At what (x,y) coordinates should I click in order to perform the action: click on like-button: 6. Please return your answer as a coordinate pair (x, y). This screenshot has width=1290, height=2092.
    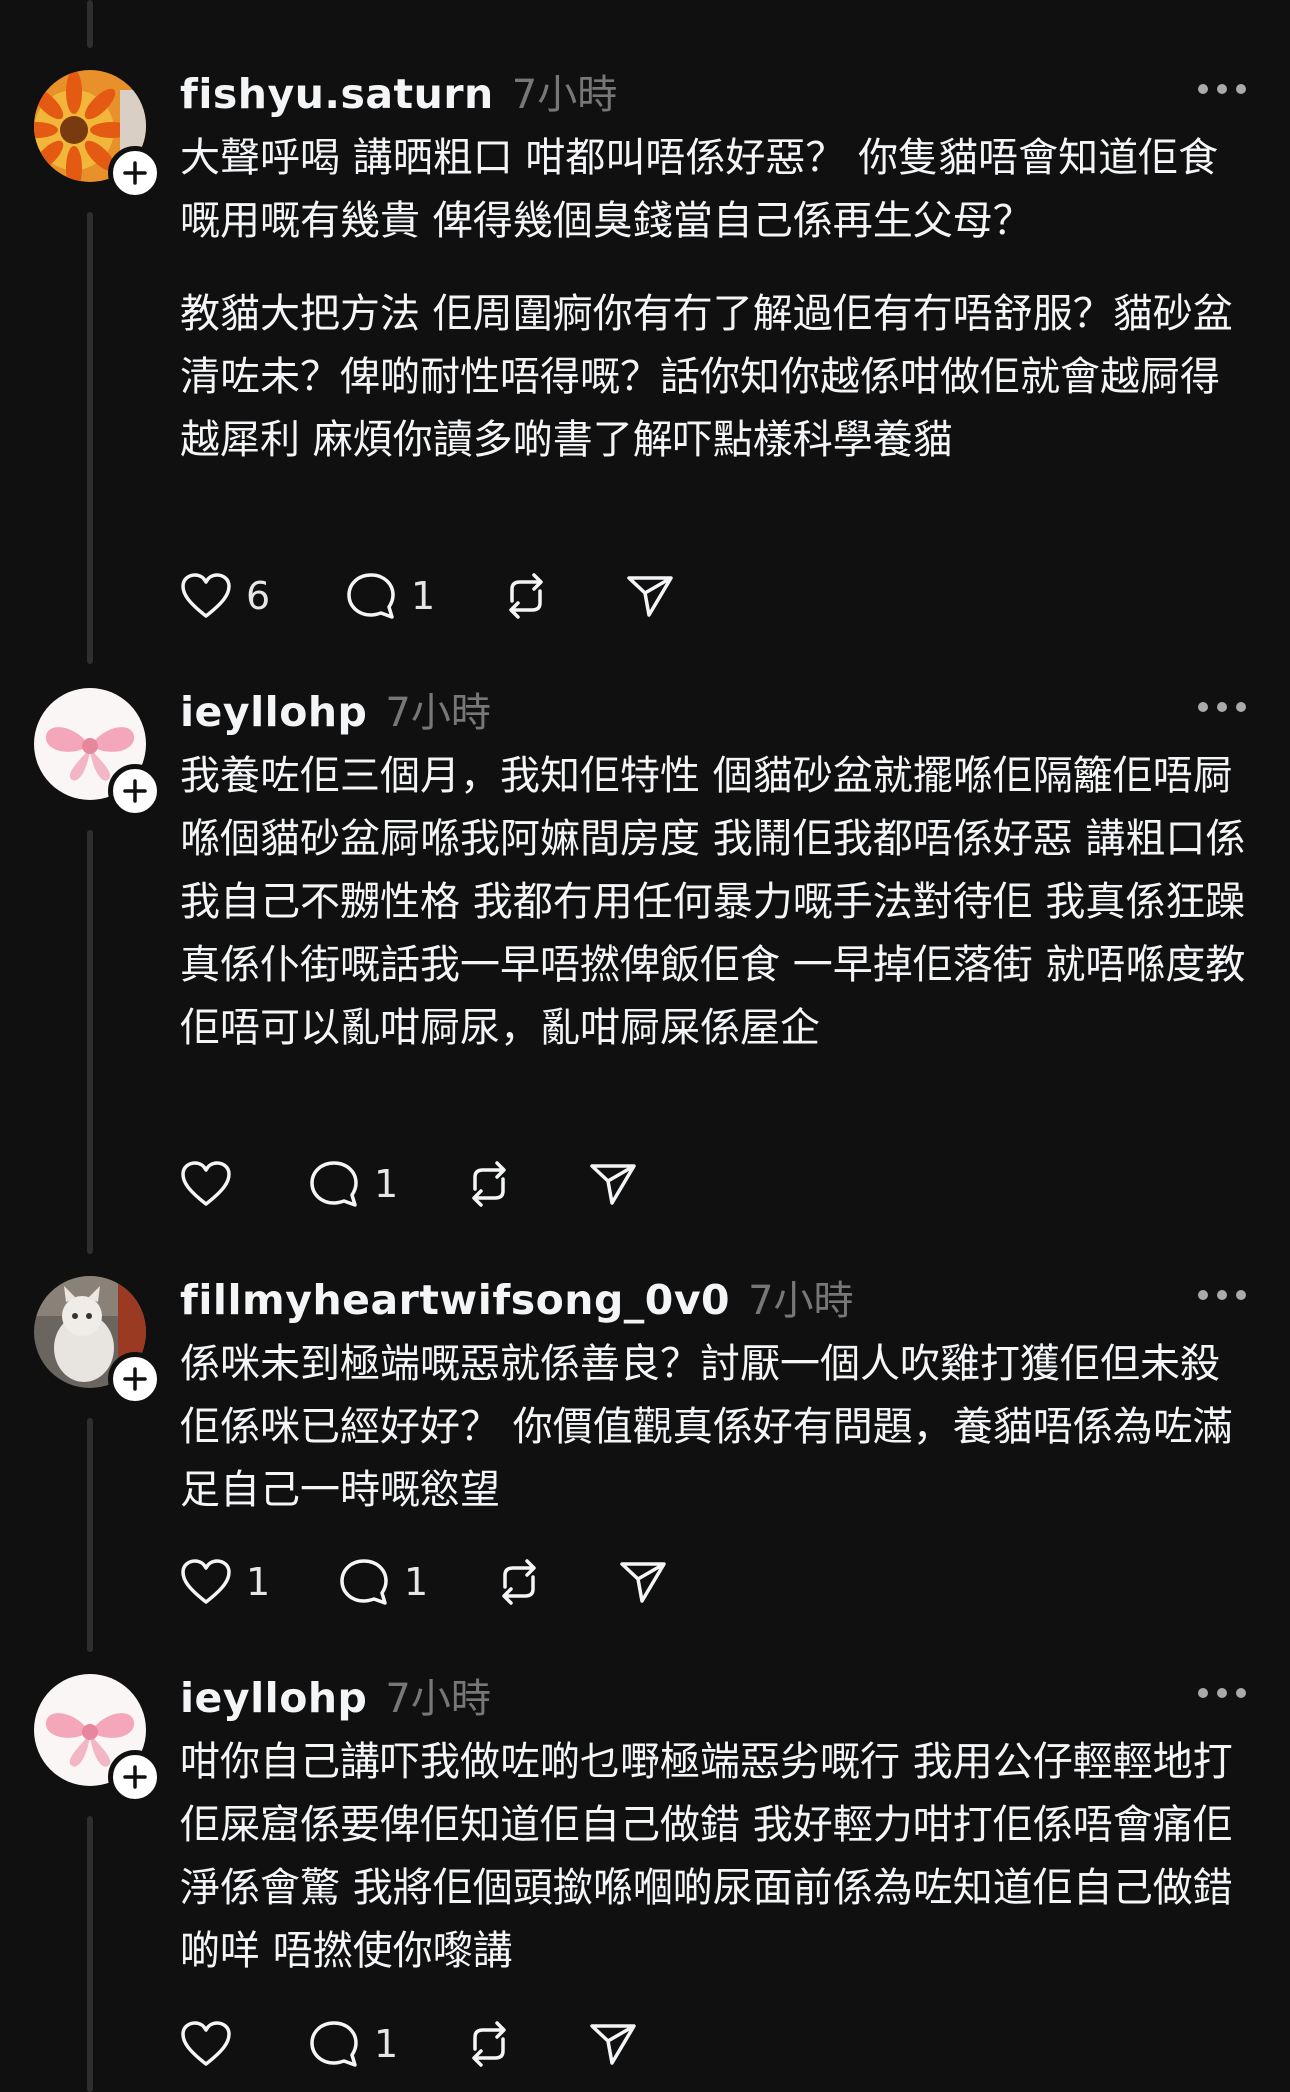
    Looking at the image, I should click on (262, 596).